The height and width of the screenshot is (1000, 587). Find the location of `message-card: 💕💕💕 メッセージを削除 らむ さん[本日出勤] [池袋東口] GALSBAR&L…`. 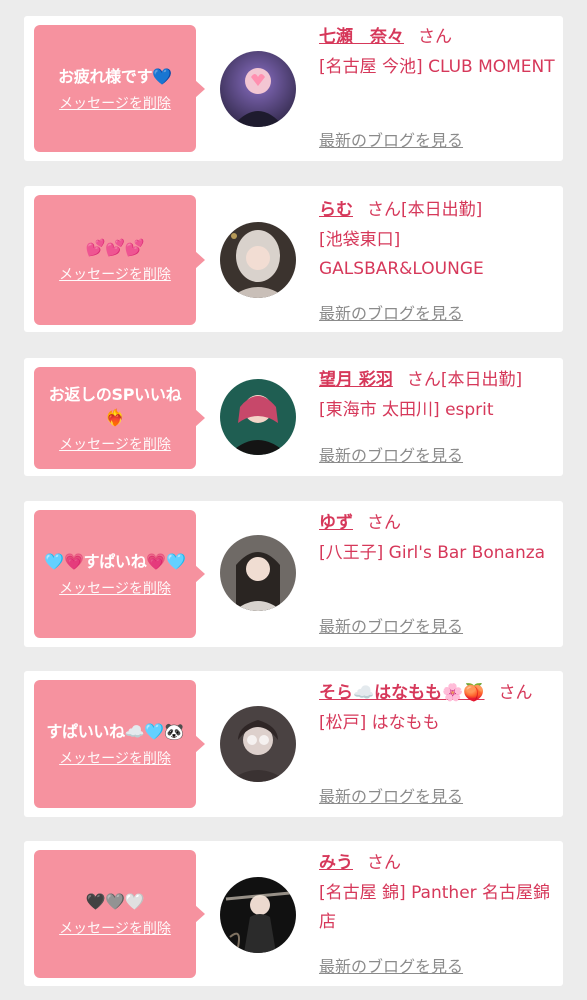

message-card: 💕💕💕 メッセージを削除 らむ さん[本日出勤] [池袋東口] GALSBAR&L… is located at coordinates (293, 259).